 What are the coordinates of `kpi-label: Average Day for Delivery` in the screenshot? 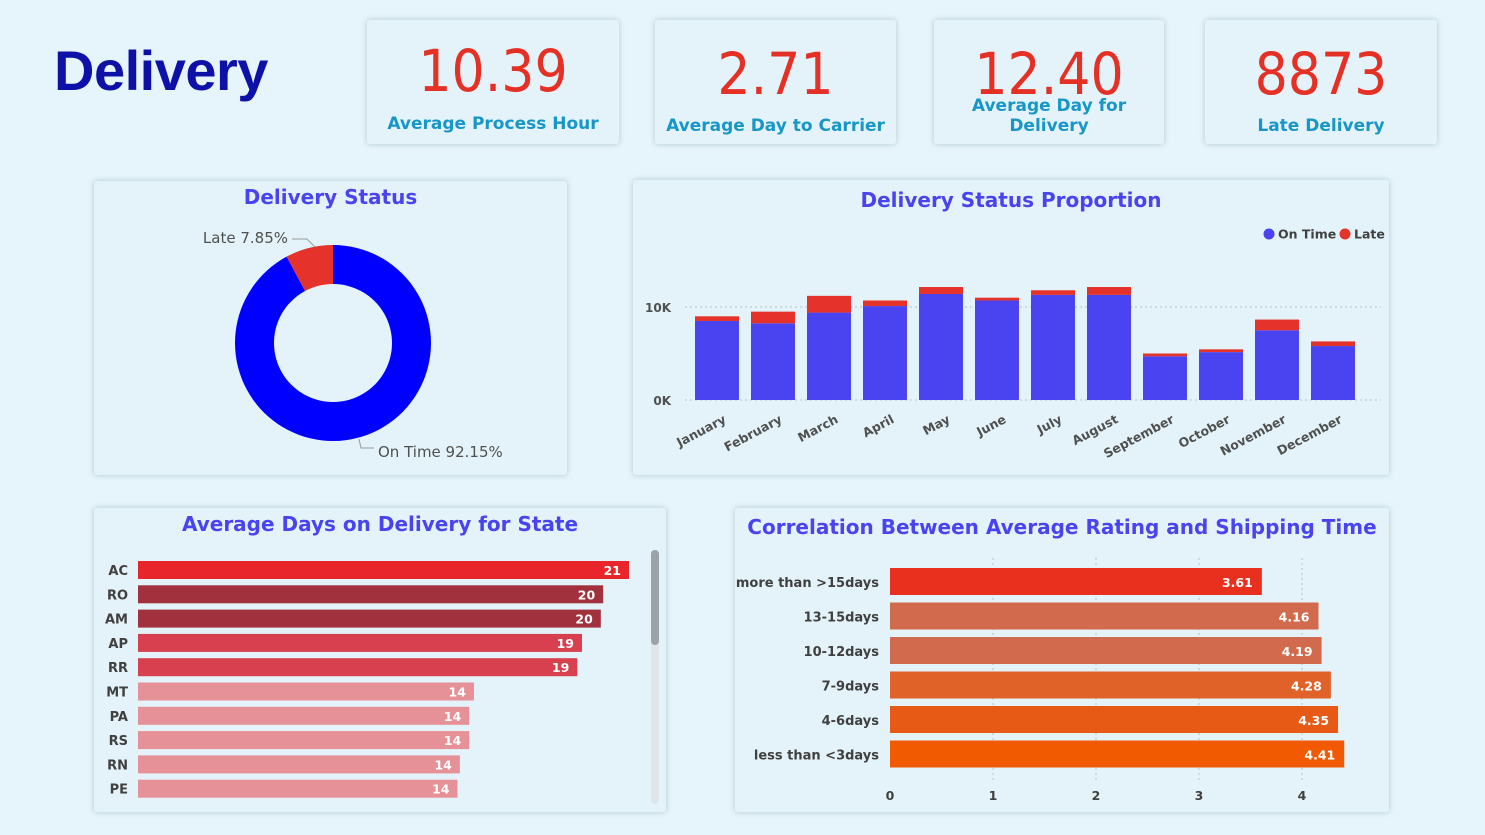 It's located at (1049, 116).